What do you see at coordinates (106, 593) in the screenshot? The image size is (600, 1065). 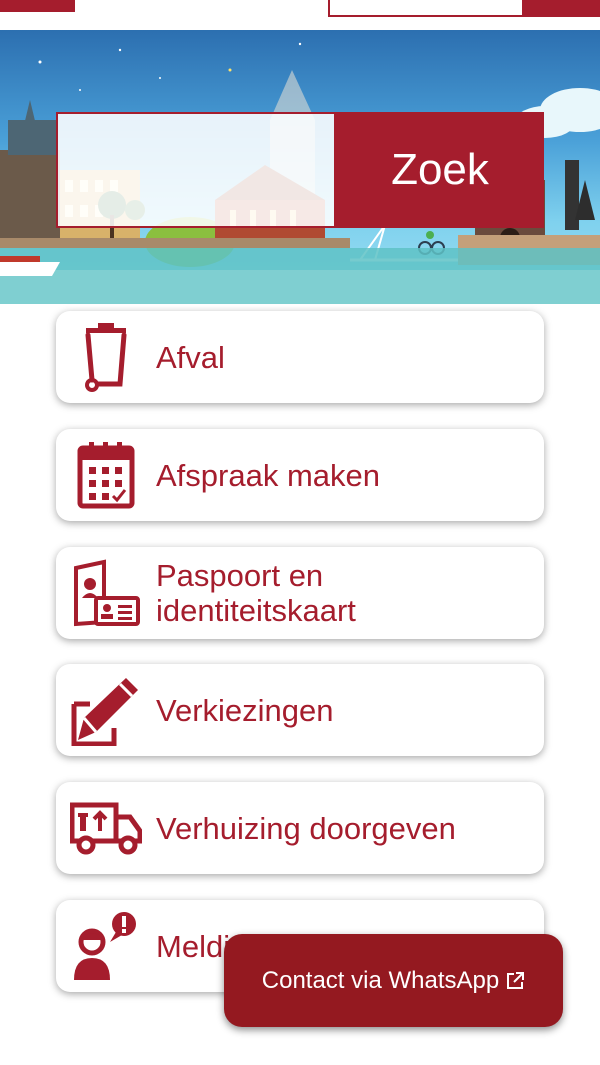 I see `passport-id-card-icon` at bounding box center [106, 593].